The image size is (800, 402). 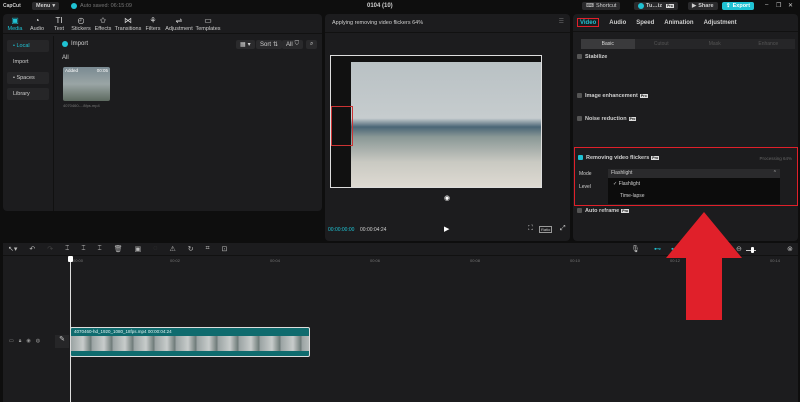 What do you see at coordinates (686, 96) in the screenshot?
I see `image-enhancement-section: Image enhancement Pro` at bounding box center [686, 96].